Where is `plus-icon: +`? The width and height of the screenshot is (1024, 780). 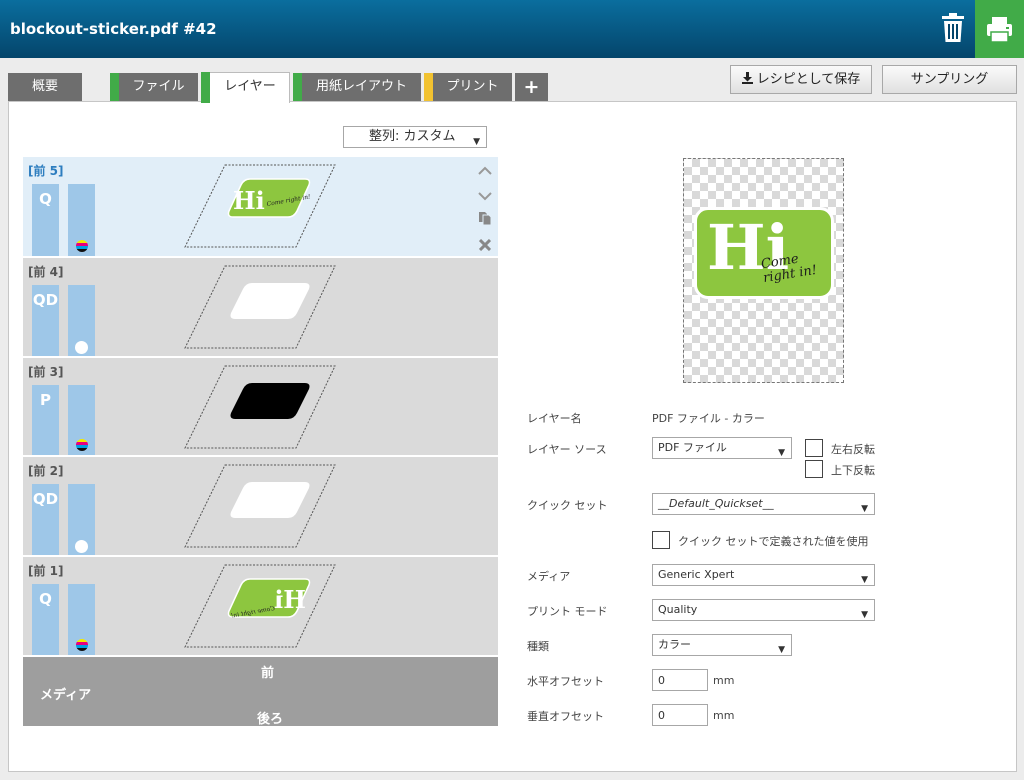
plus-icon: + is located at coordinates (531, 87).